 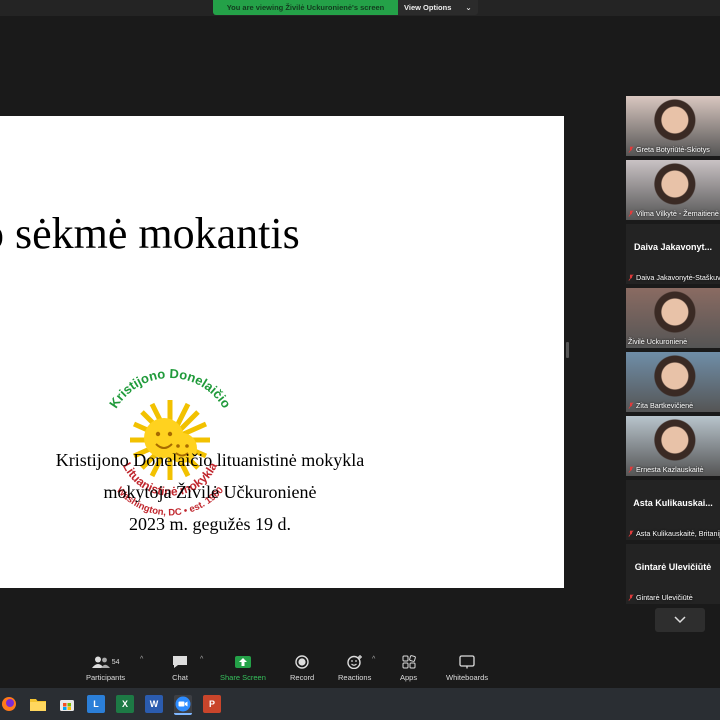 I want to click on participant-tile: Vilma Vilkytė - Žemaitienė, so click(x=673, y=190).